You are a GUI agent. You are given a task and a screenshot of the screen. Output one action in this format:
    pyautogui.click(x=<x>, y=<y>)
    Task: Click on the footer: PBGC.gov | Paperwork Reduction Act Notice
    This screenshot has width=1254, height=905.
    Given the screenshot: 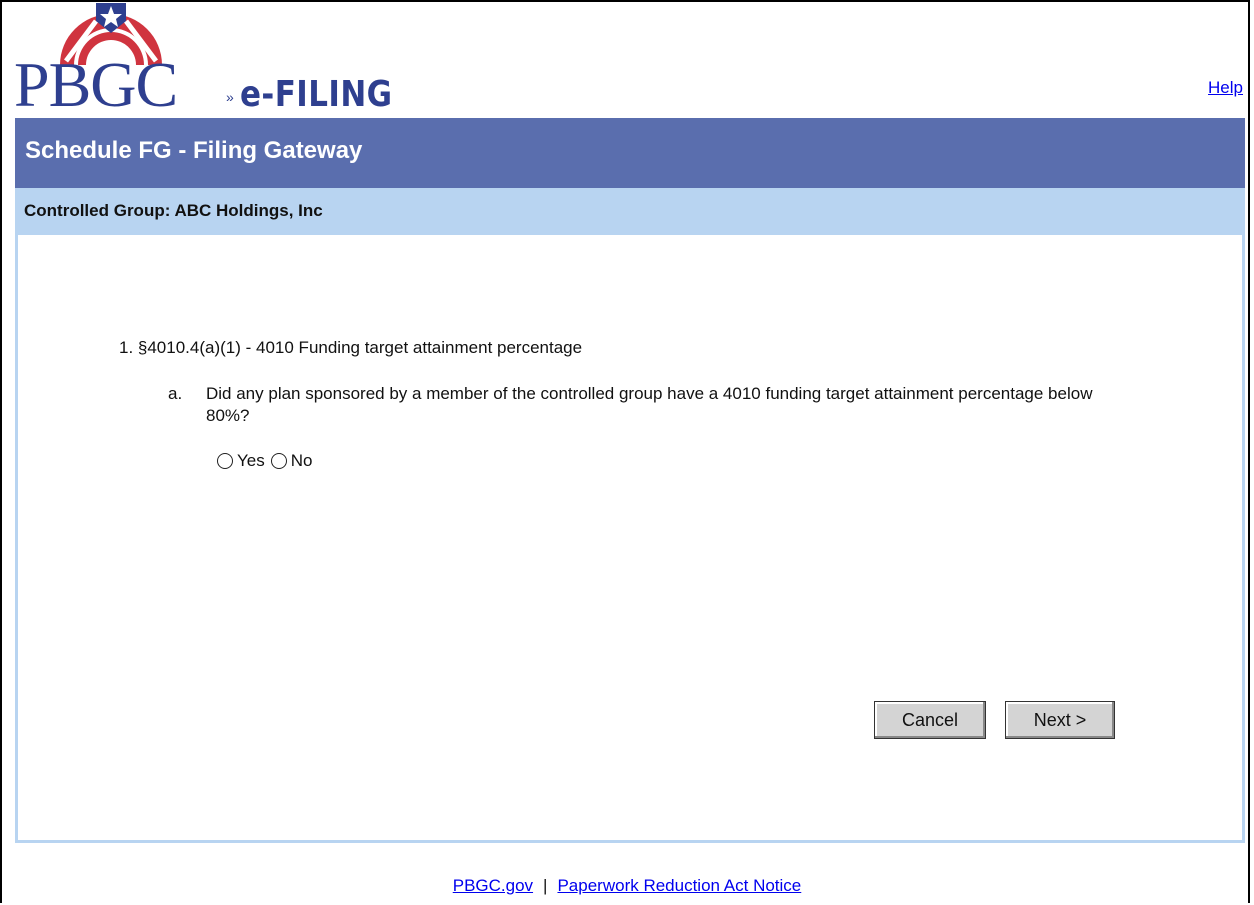 What is the action you would take?
    pyautogui.click(x=627, y=886)
    